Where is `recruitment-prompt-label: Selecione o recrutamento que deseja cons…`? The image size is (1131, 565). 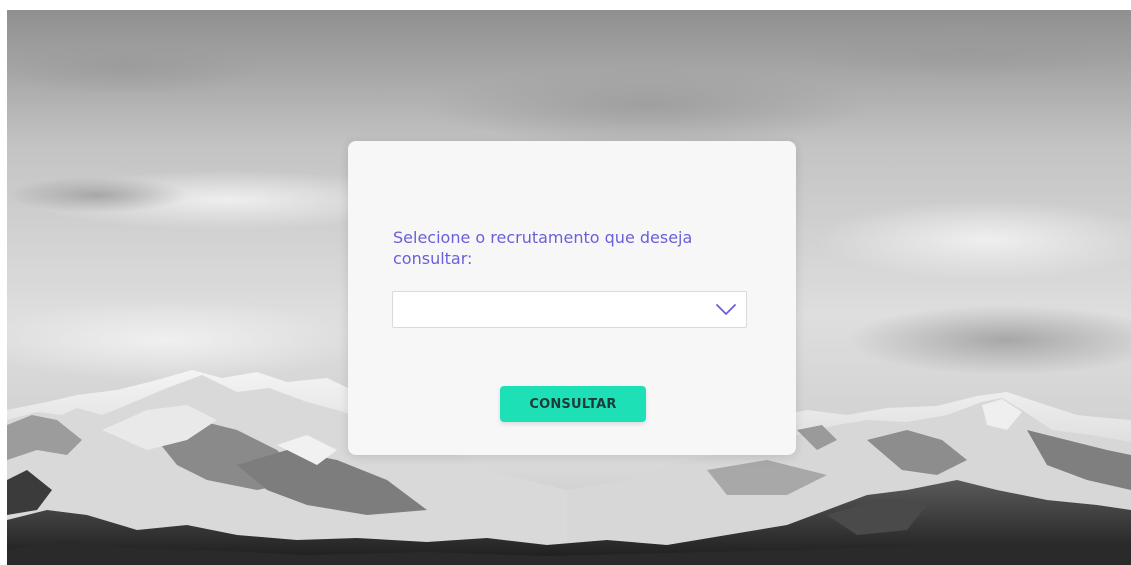 recruitment-prompt-label: Selecione o recrutamento que deseja cons… is located at coordinates (543, 248).